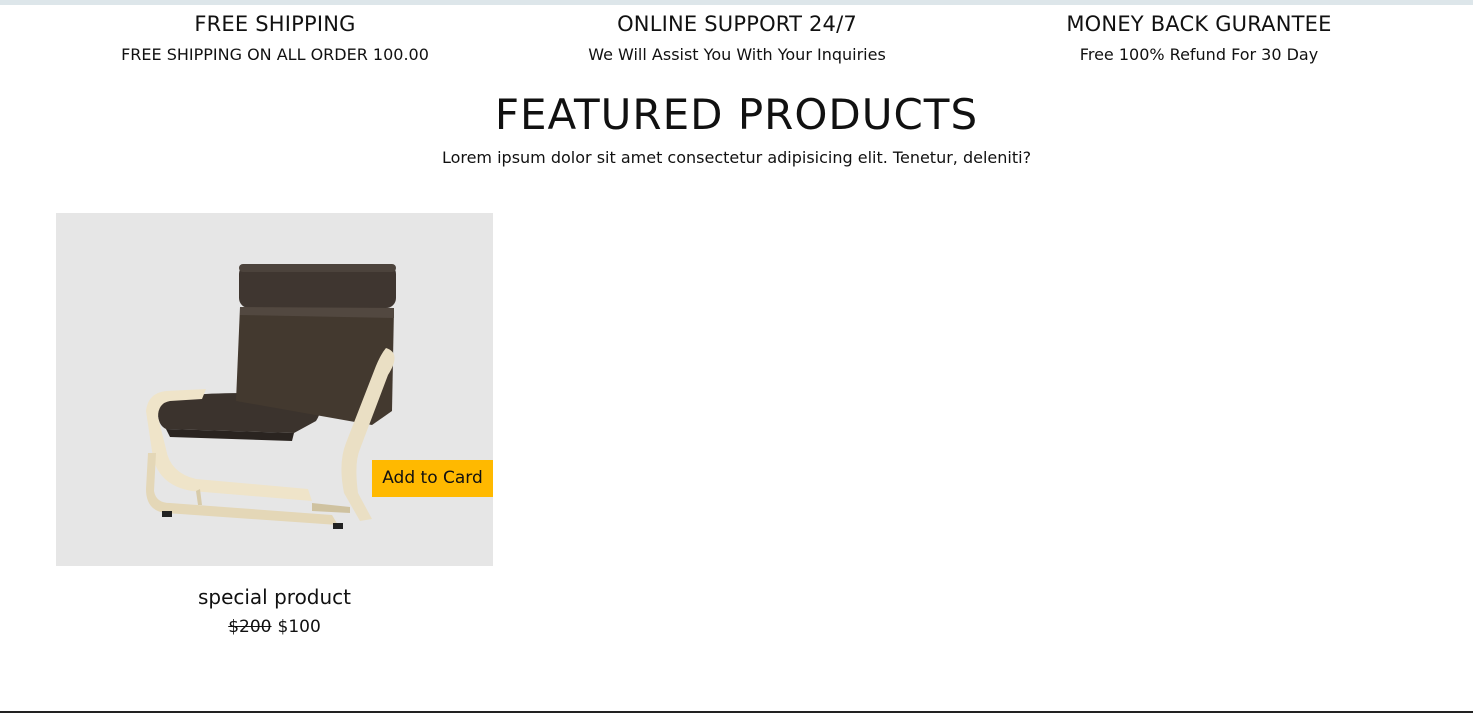  I want to click on product-price: $200 $100, so click(274, 627).